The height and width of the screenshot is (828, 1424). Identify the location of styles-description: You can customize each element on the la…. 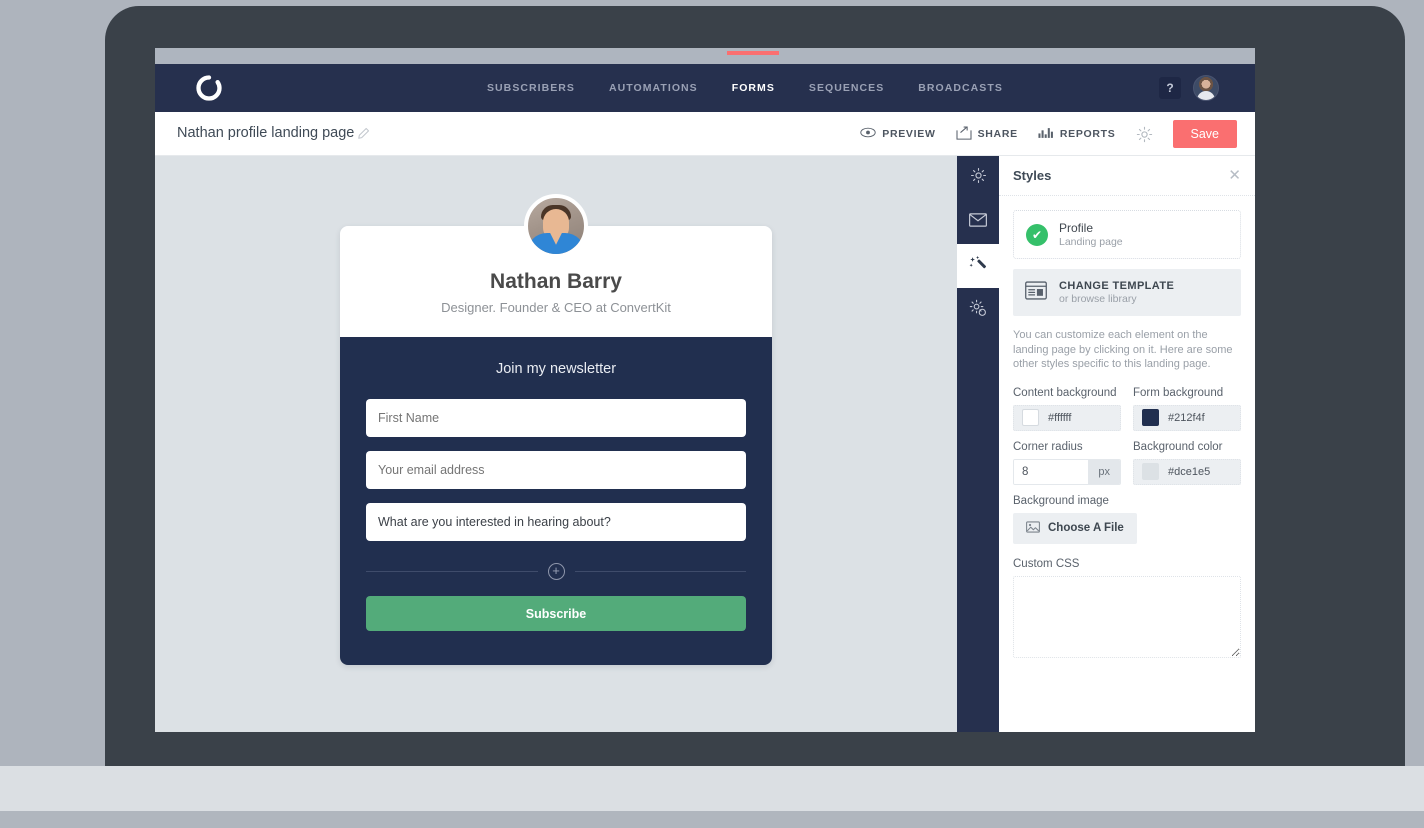
(1123, 350).